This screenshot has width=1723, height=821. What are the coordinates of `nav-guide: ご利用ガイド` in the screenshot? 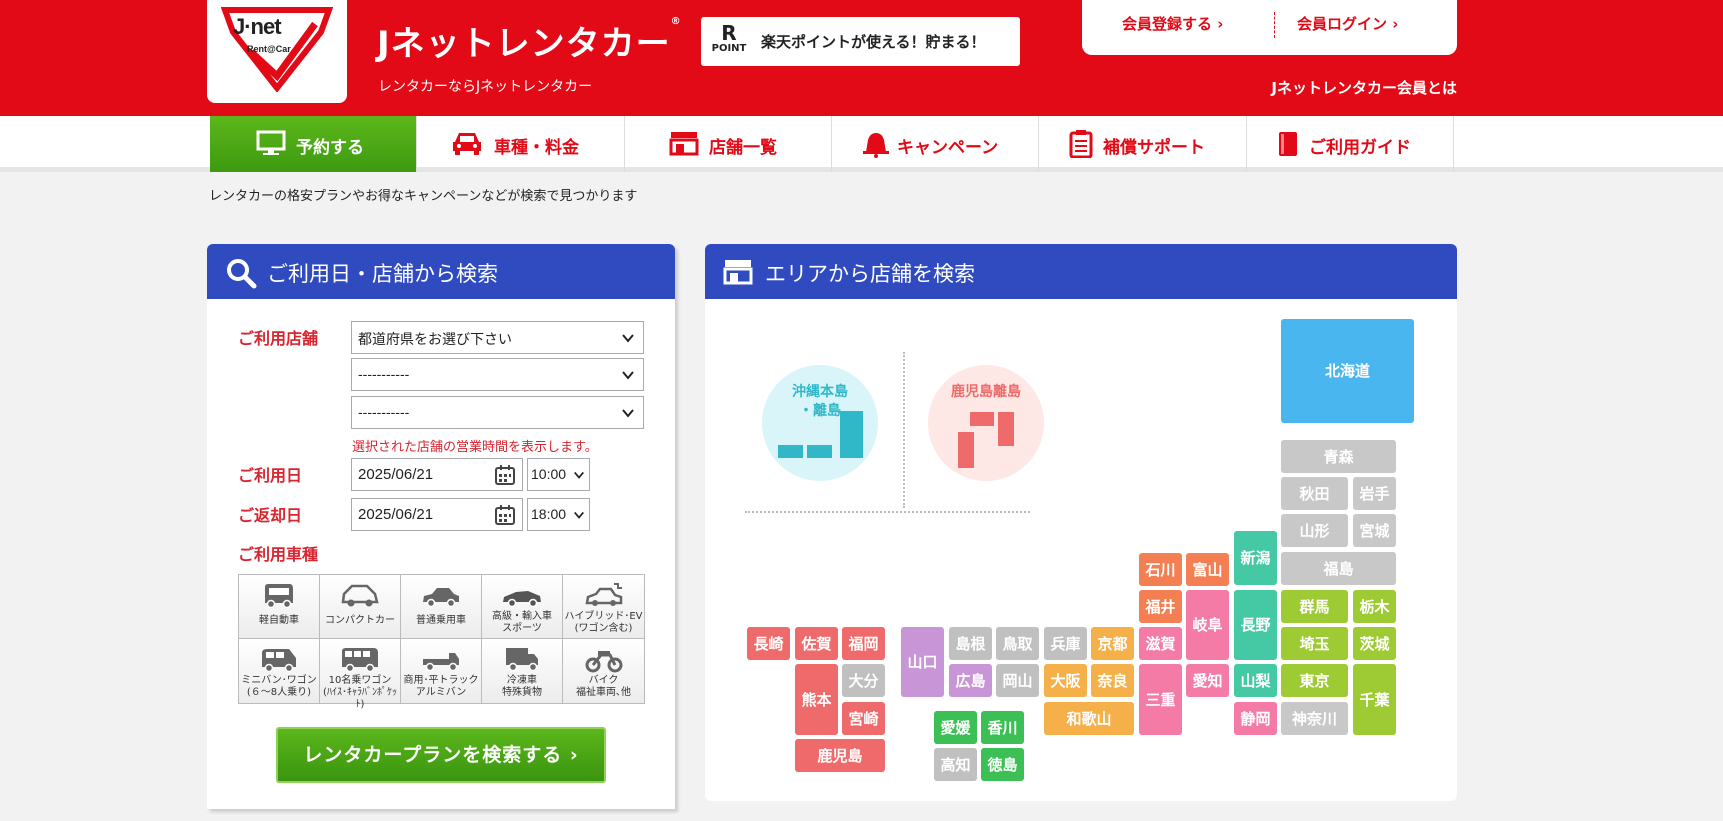 It's located at (1350, 144).